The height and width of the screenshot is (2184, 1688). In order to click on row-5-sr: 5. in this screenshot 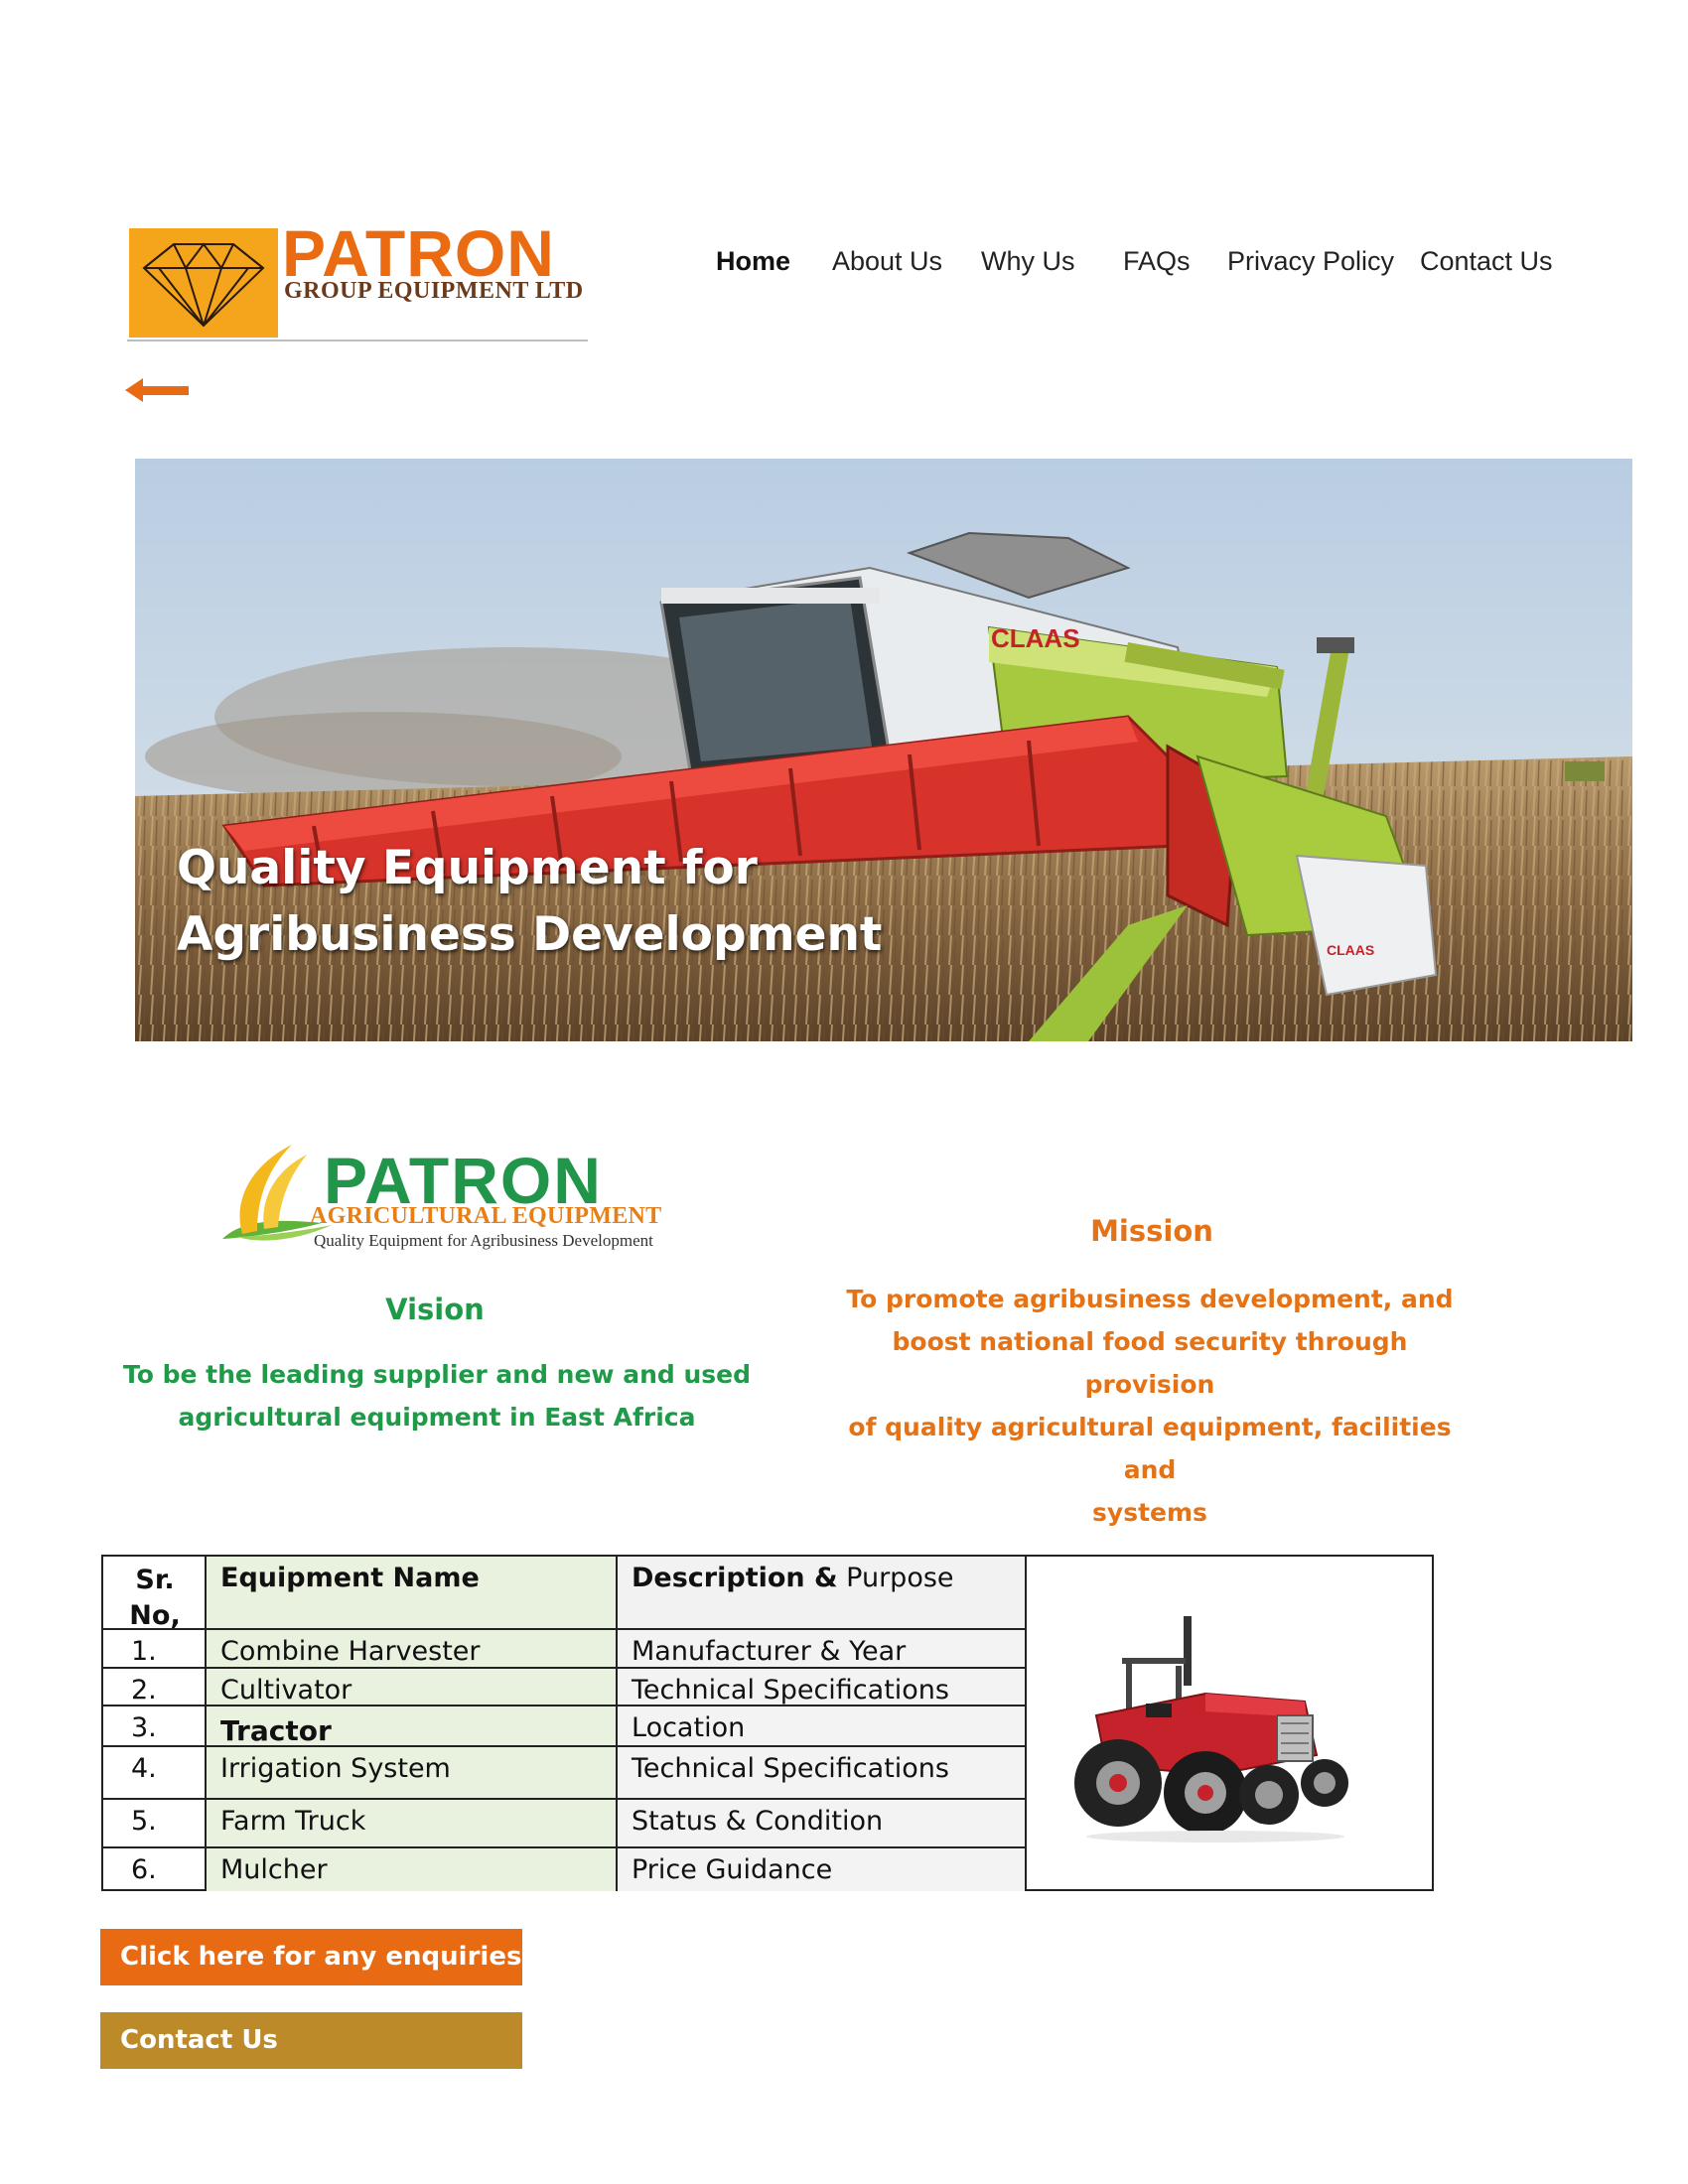, I will do `click(144, 1821)`.